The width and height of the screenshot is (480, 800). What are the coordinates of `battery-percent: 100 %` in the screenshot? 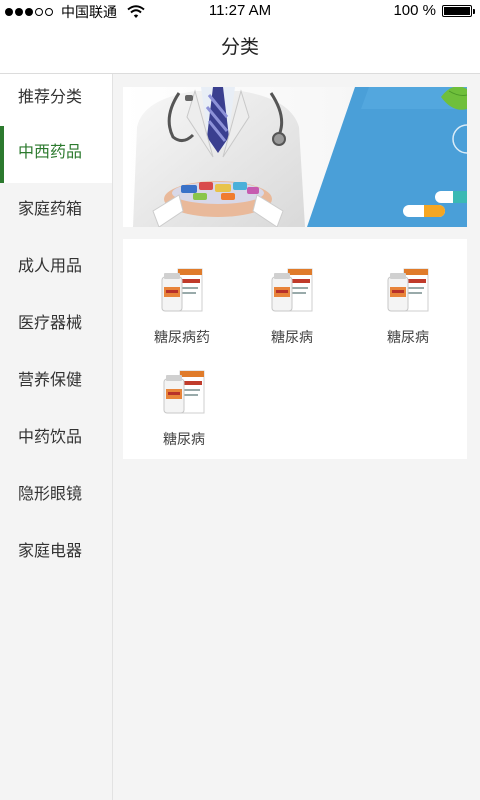 It's located at (414, 10).